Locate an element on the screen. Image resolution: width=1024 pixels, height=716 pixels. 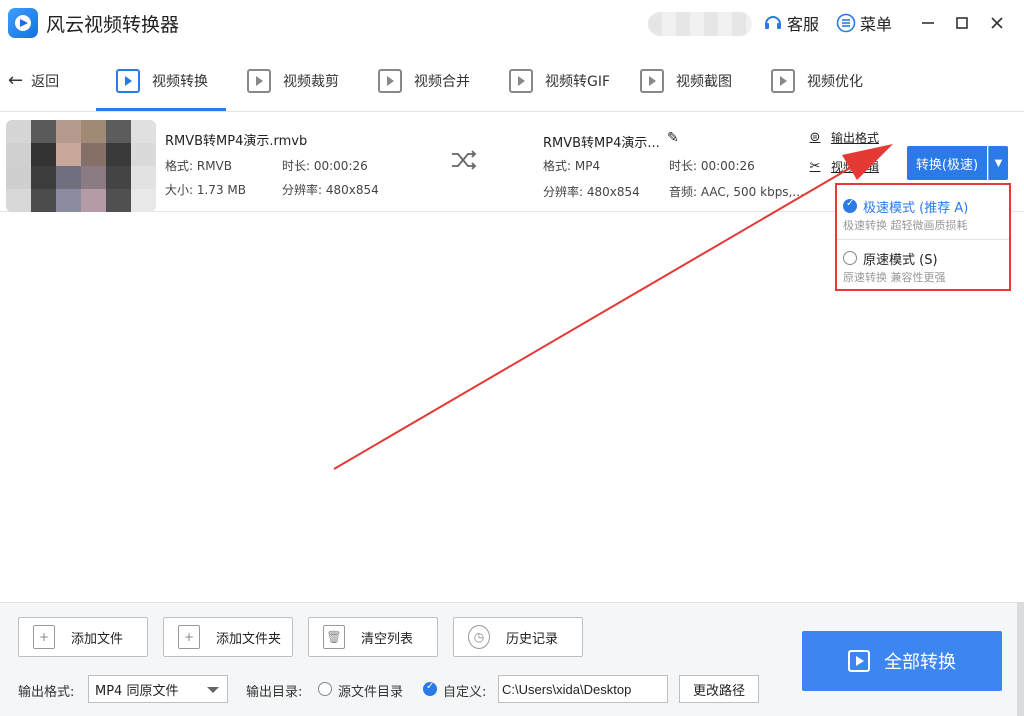
add-folder-button: + 添加文件夹 is located at coordinates (228, 637).